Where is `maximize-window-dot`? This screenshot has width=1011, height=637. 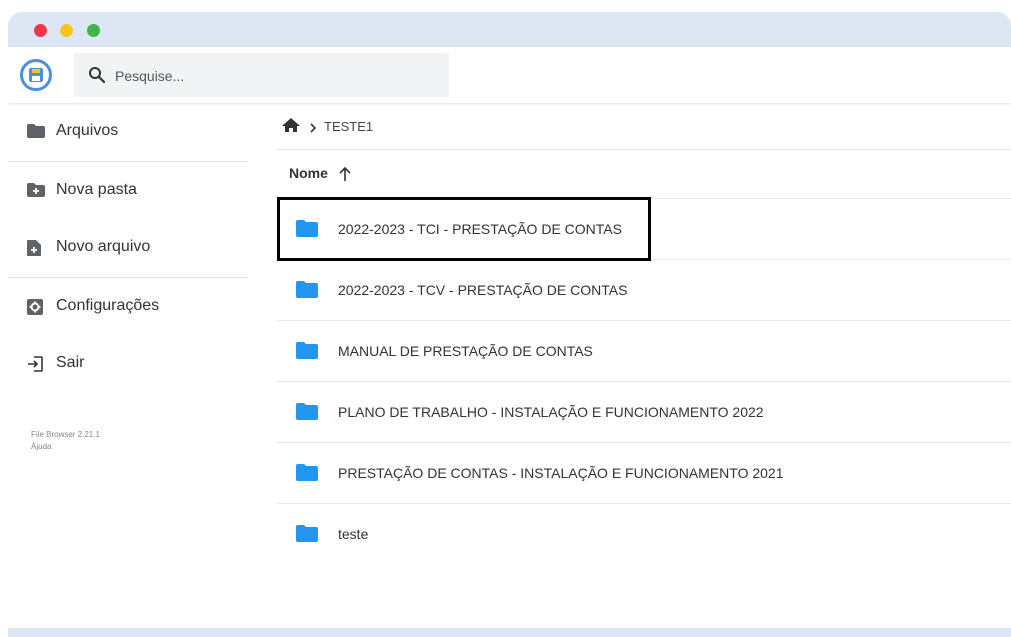
maximize-window-dot is located at coordinates (93, 30).